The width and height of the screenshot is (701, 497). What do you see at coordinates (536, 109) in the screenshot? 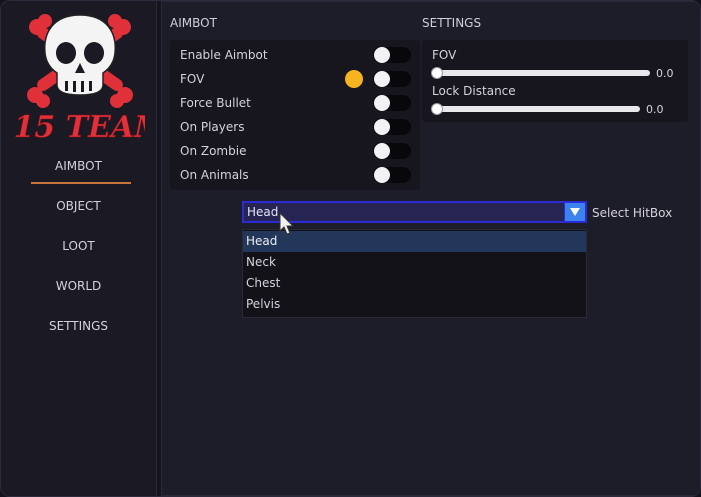
I see `lock-distance-slider` at bounding box center [536, 109].